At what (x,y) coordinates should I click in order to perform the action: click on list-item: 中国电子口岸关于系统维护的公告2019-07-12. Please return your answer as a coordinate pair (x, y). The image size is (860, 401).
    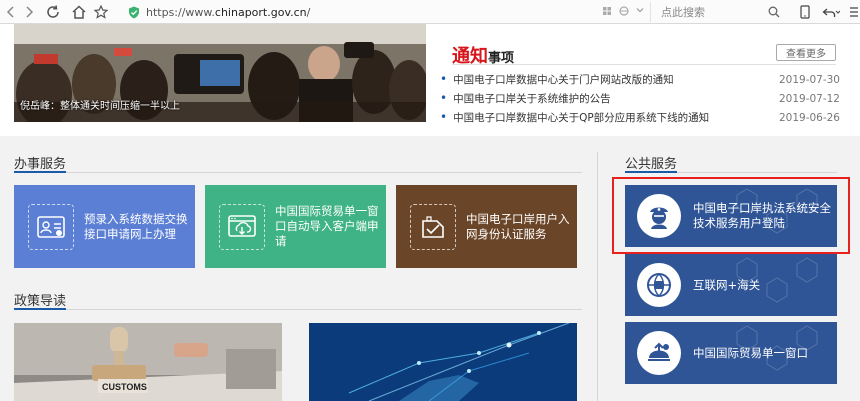
    Looking at the image, I should click on (640, 98).